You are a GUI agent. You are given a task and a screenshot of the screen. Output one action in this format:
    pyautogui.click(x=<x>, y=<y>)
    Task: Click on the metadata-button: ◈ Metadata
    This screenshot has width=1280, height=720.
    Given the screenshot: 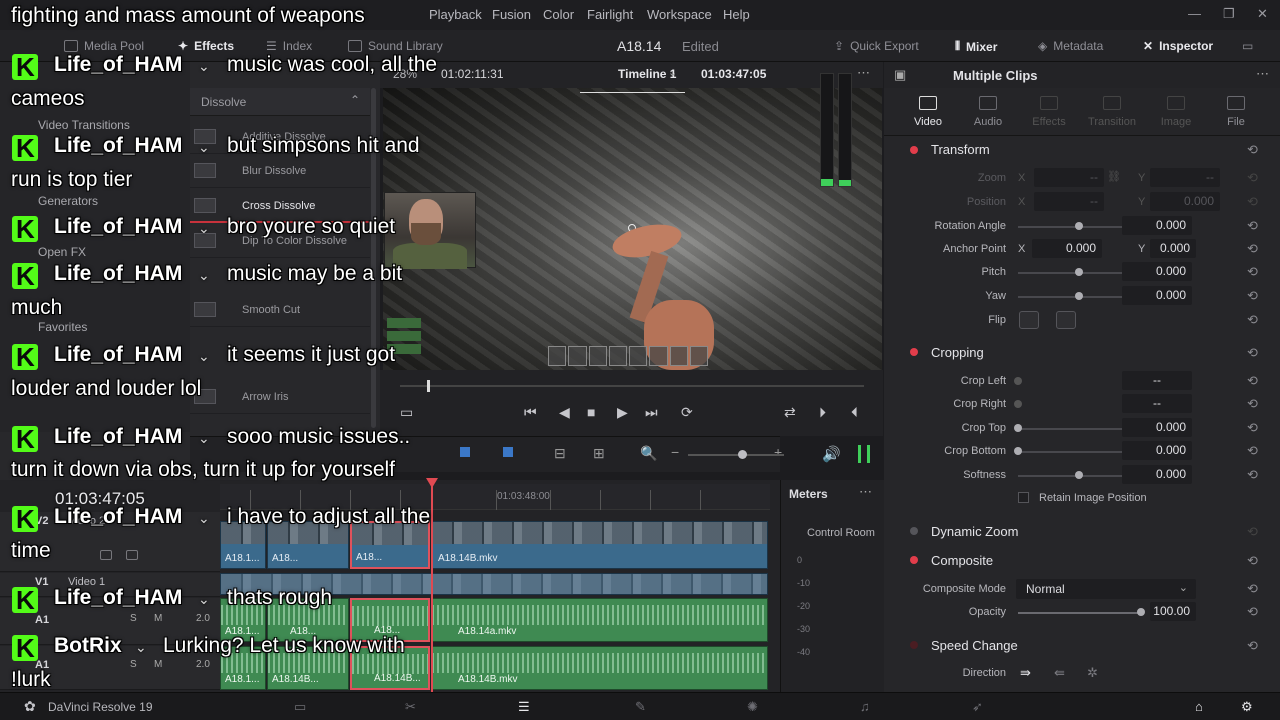 What is the action you would take?
    pyautogui.click(x=1070, y=46)
    